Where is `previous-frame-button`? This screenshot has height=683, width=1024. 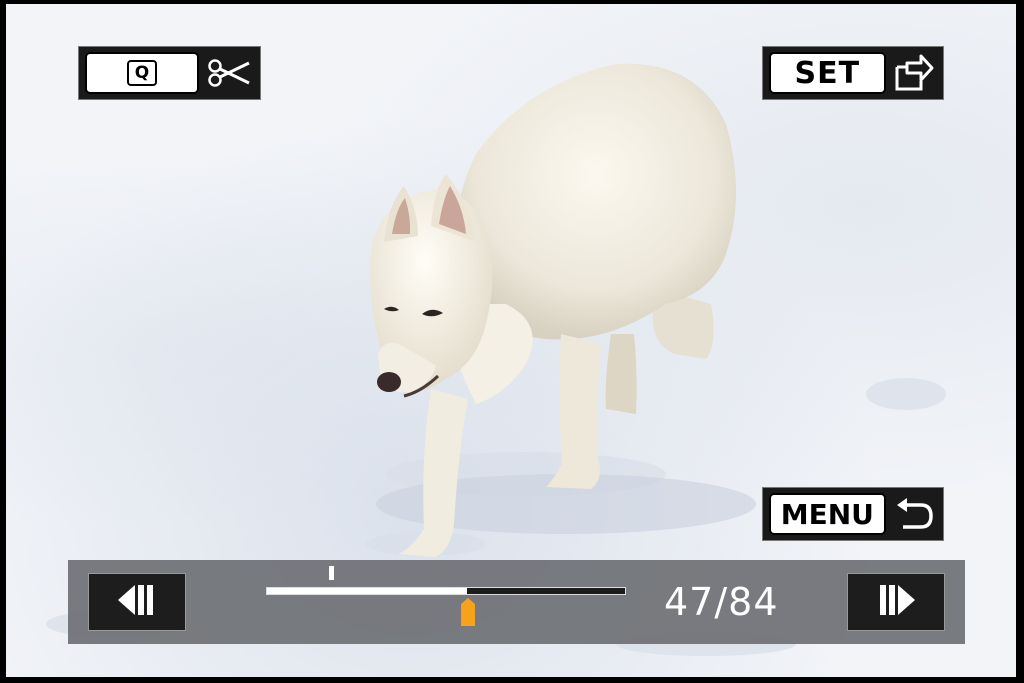 previous-frame-button is located at coordinates (137, 602).